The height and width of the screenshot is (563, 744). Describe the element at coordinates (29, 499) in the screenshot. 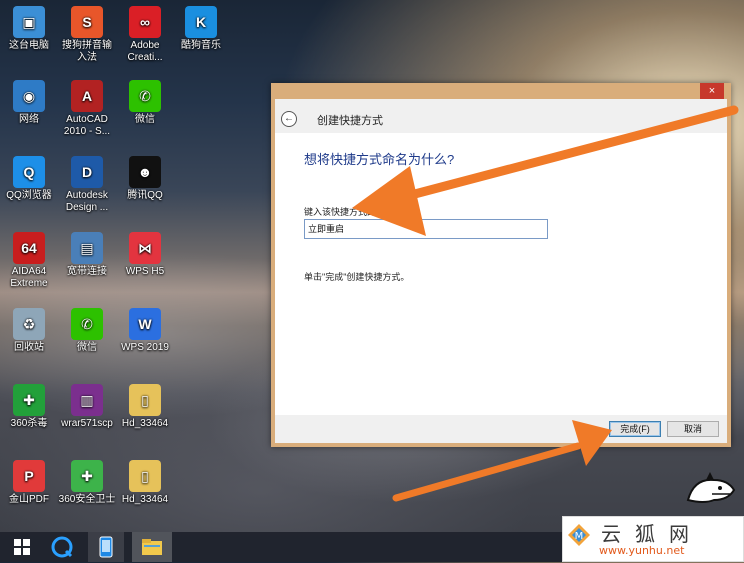

I see `desktop-icon-label: 金山PDF` at that location.